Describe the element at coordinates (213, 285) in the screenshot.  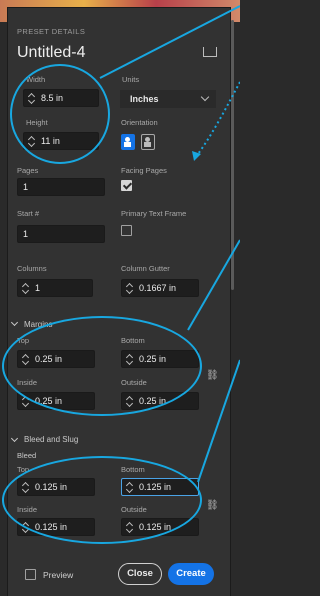
I see `annotation-line-margins` at that location.